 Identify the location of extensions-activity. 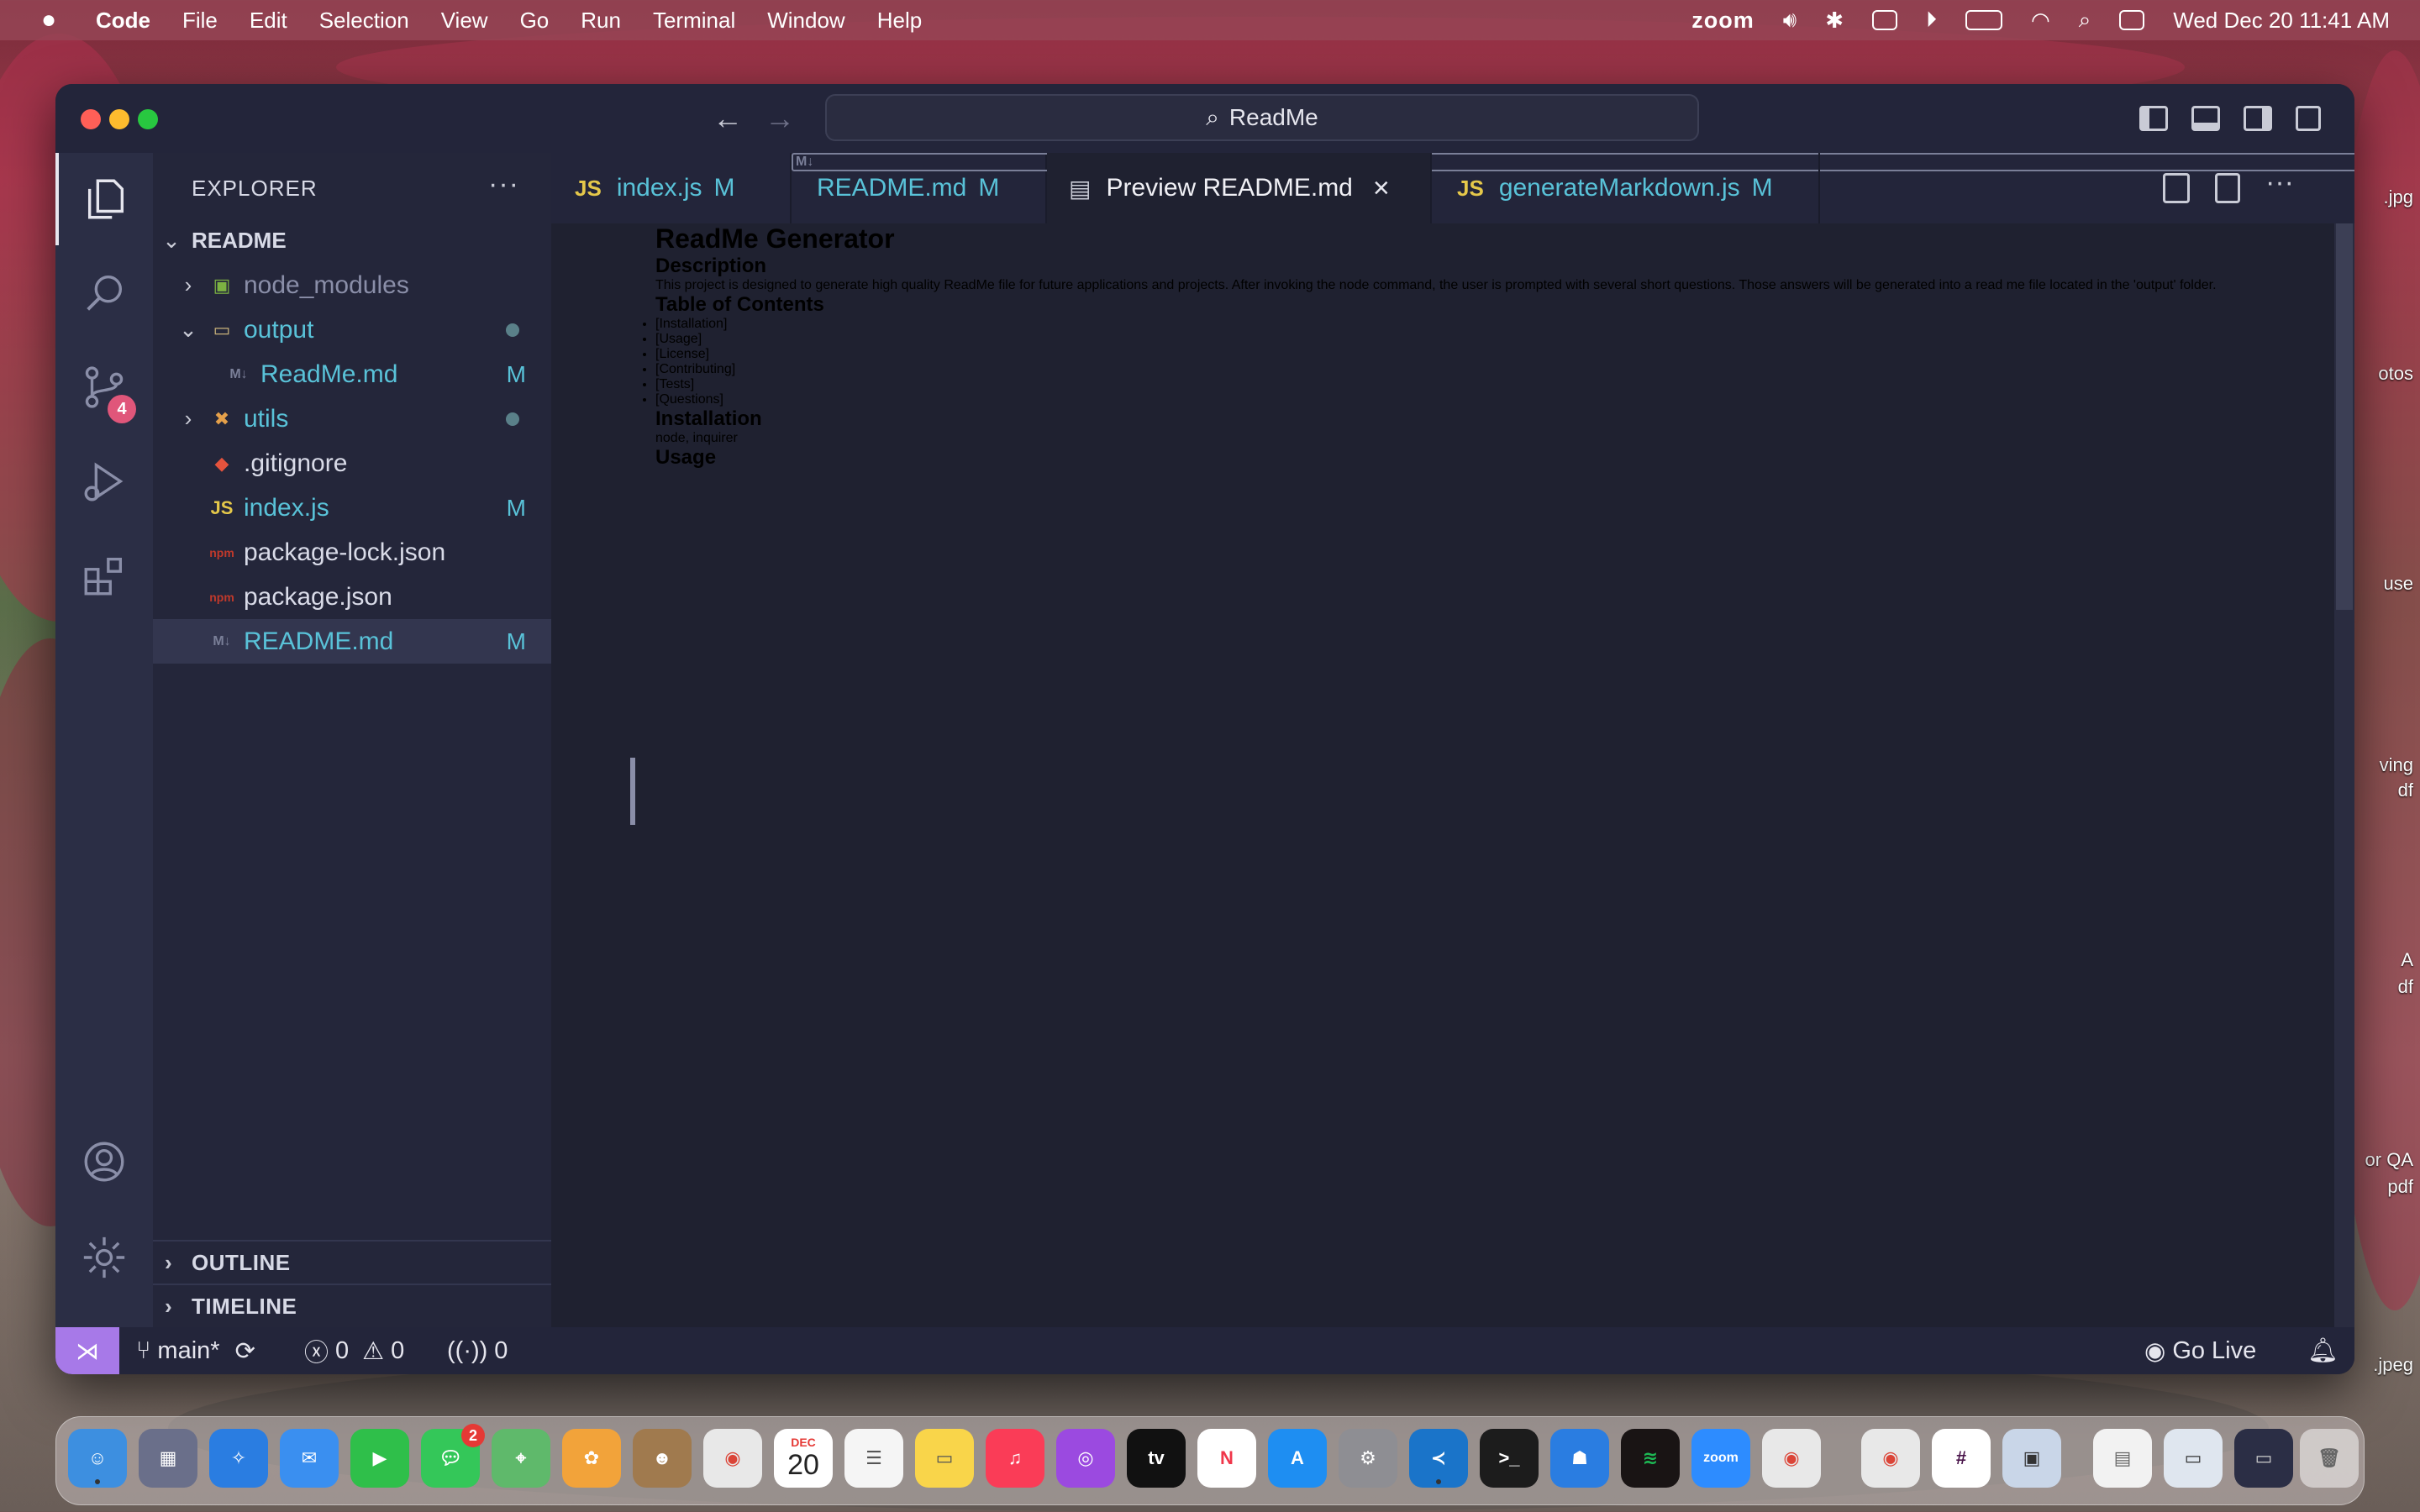
(104, 575).